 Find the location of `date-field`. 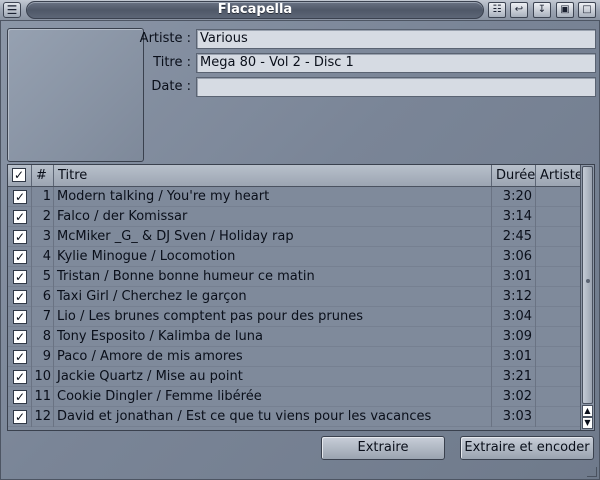

date-field is located at coordinates (396, 87).